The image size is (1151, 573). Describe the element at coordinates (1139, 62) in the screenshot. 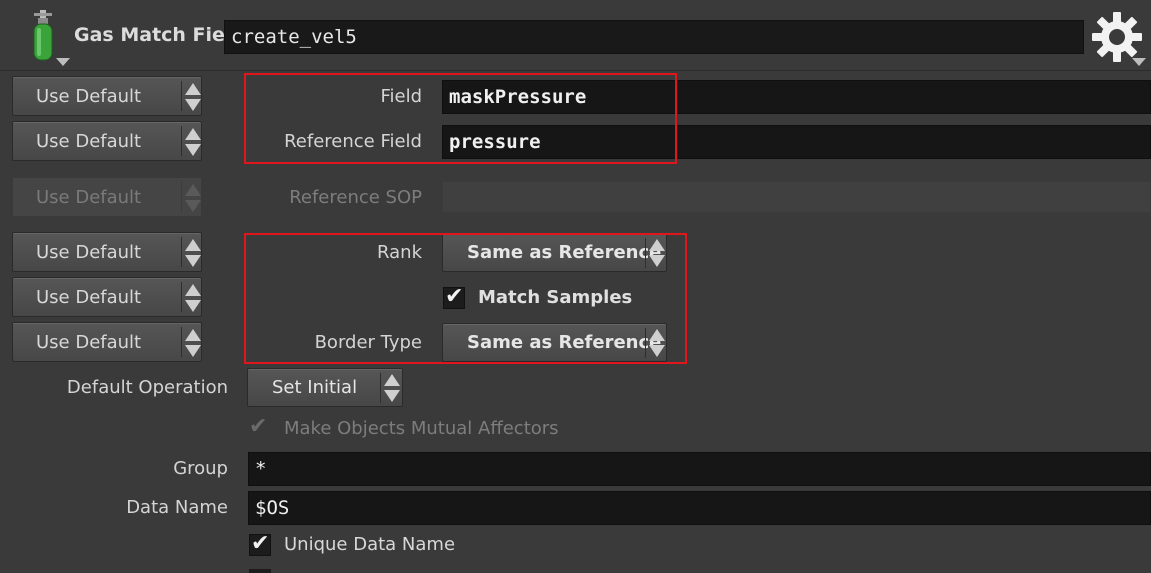

I see `gear-menu-arrow-icon` at that location.